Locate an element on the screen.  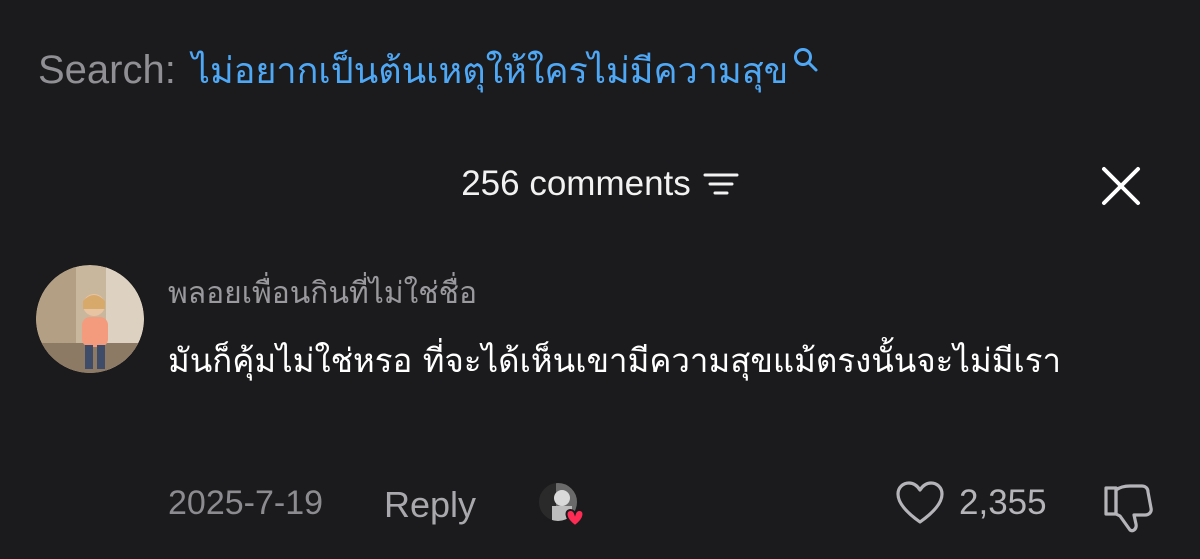
search-query-link: ไม่อยากเป็นต้นเหตุให้ใครไม่มีความสุข is located at coordinates (490, 70).